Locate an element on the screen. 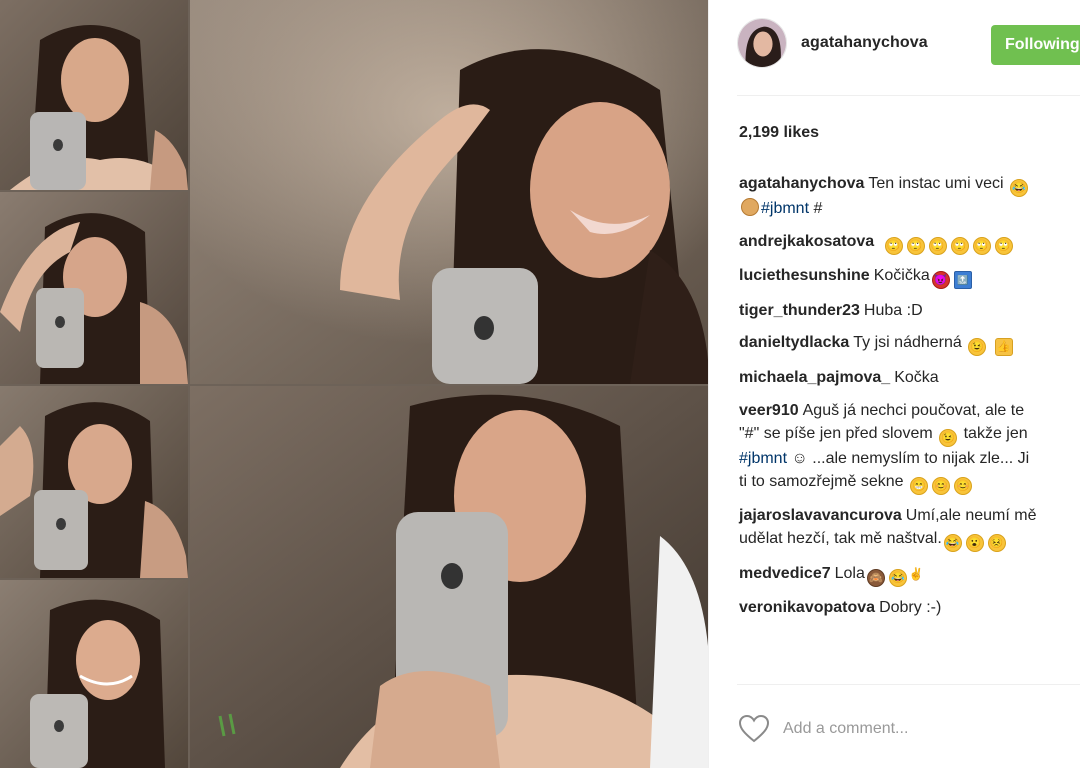  emoji-icon: 😮 is located at coordinates (974, 543).